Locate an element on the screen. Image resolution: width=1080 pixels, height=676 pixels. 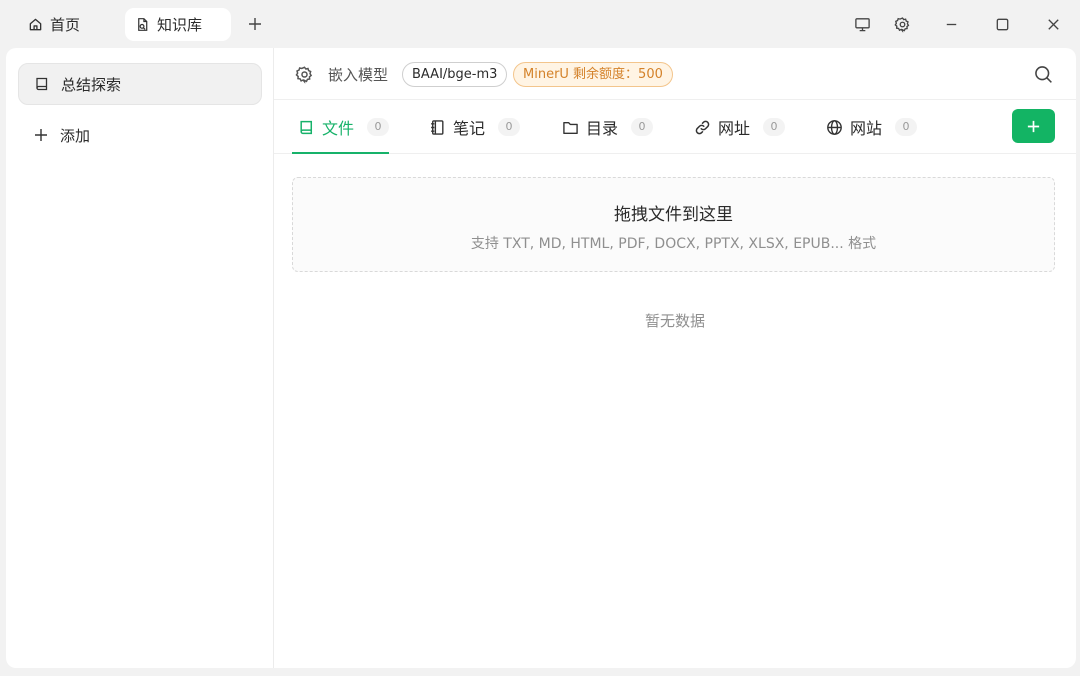
content-tabs: 文件 0 笔记 0 目录 0 网址 0 网站 0 is located at coordinates (675, 127).